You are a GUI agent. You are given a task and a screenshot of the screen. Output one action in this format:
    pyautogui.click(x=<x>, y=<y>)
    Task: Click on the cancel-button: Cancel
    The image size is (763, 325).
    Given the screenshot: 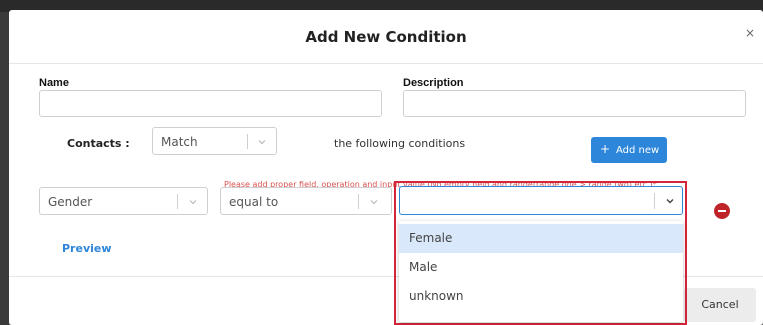 What is the action you would take?
    pyautogui.click(x=720, y=305)
    